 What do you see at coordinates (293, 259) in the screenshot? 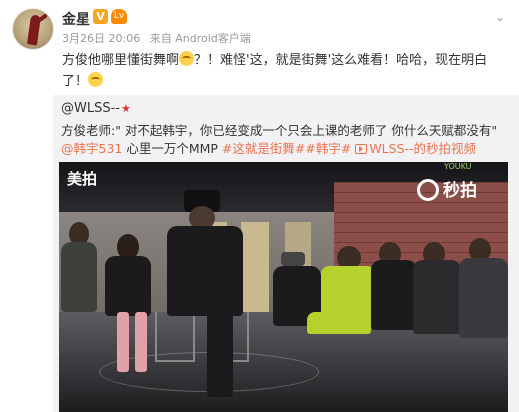
I see `video-person-hat` at bounding box center [293, 259].